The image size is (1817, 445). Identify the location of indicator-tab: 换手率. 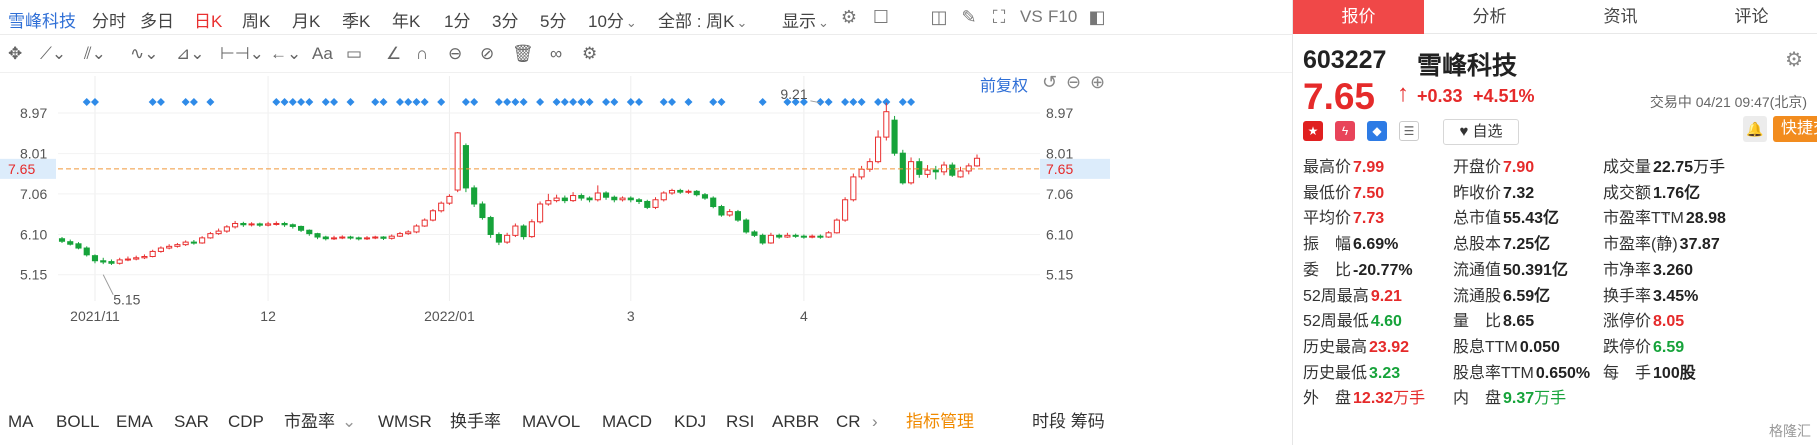
(475, 422).